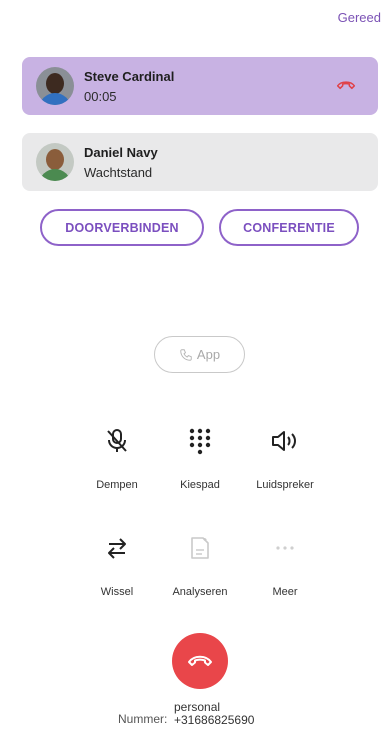 This screenshot has height=740, width=383. What do you see at coordinates (117, 485) in the screenshot?
I see `mute-label: Dempen` at bounding box center [117, 485].